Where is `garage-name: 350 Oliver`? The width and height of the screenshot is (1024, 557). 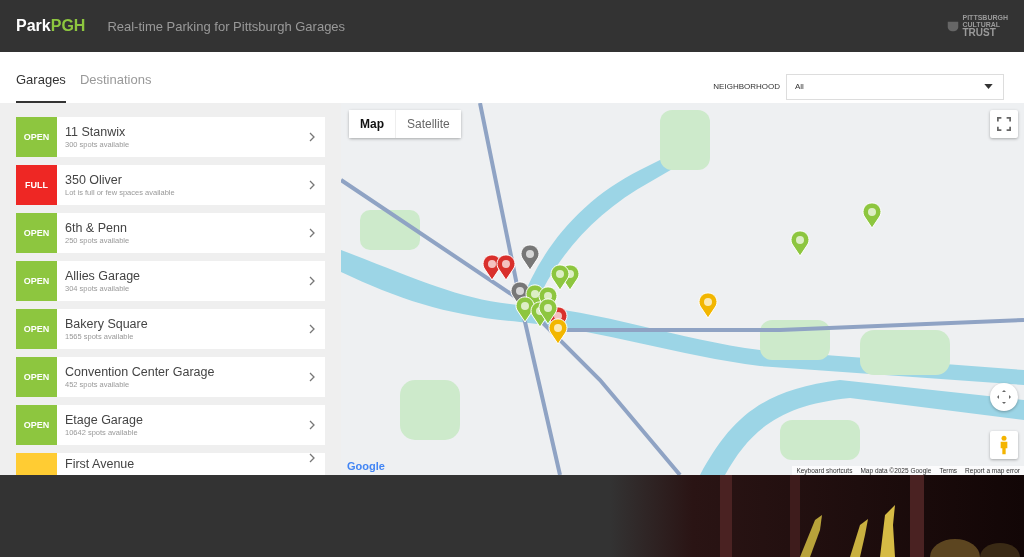 garage-name: 350 Oliver is located at coordinates (94, 180).